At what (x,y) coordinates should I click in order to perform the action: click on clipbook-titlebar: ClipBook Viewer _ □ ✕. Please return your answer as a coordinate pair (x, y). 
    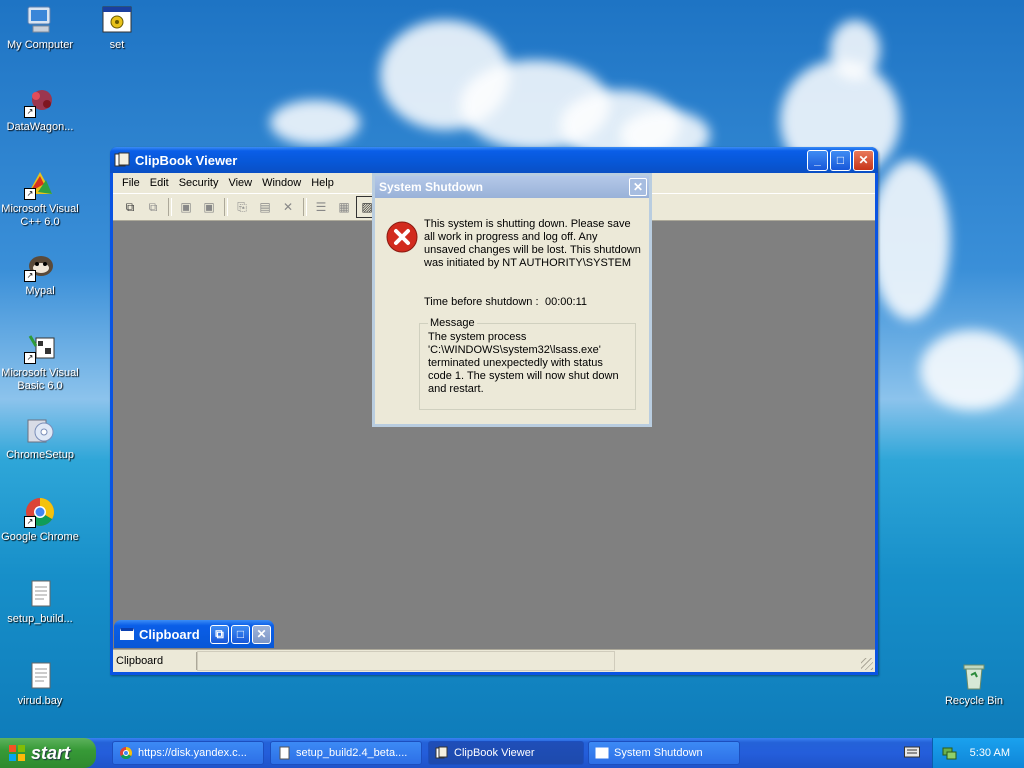
    Looking at the image, I should click on (494, 160).